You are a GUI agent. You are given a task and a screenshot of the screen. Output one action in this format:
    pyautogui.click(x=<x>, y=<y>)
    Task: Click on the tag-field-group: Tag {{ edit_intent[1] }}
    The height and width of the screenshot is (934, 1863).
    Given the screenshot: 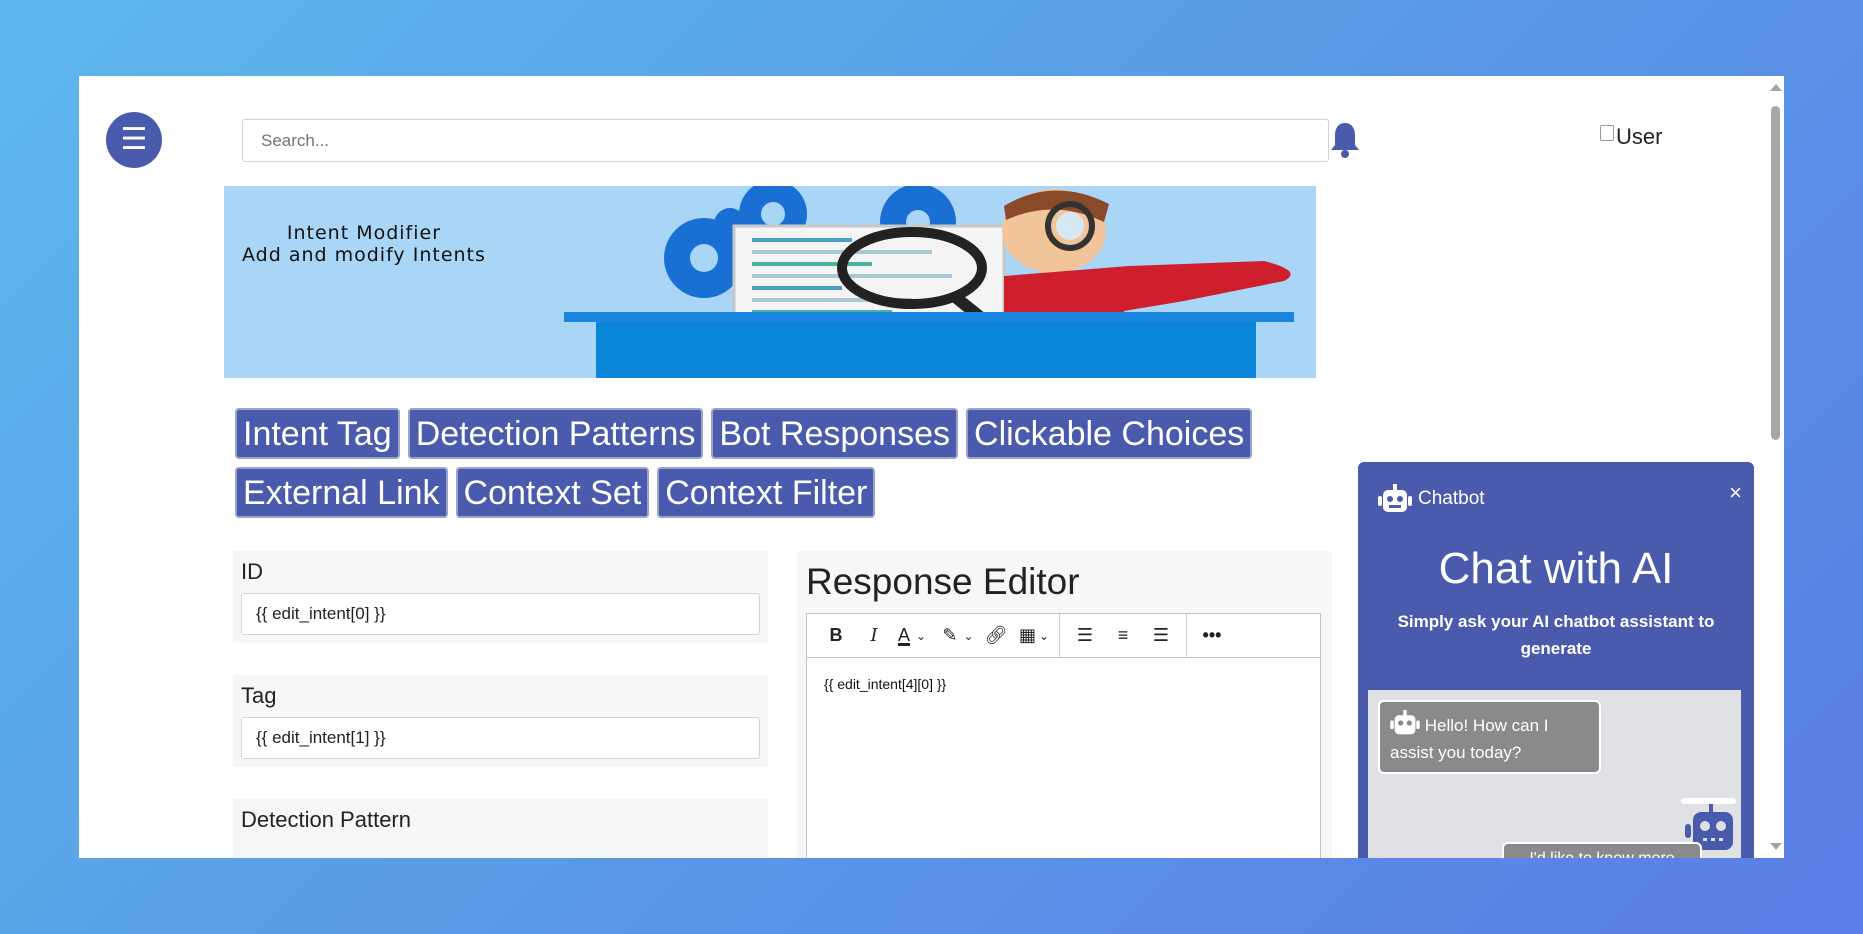 What is the action you would take?
    pyautogui.click(x=500, y=721)
    